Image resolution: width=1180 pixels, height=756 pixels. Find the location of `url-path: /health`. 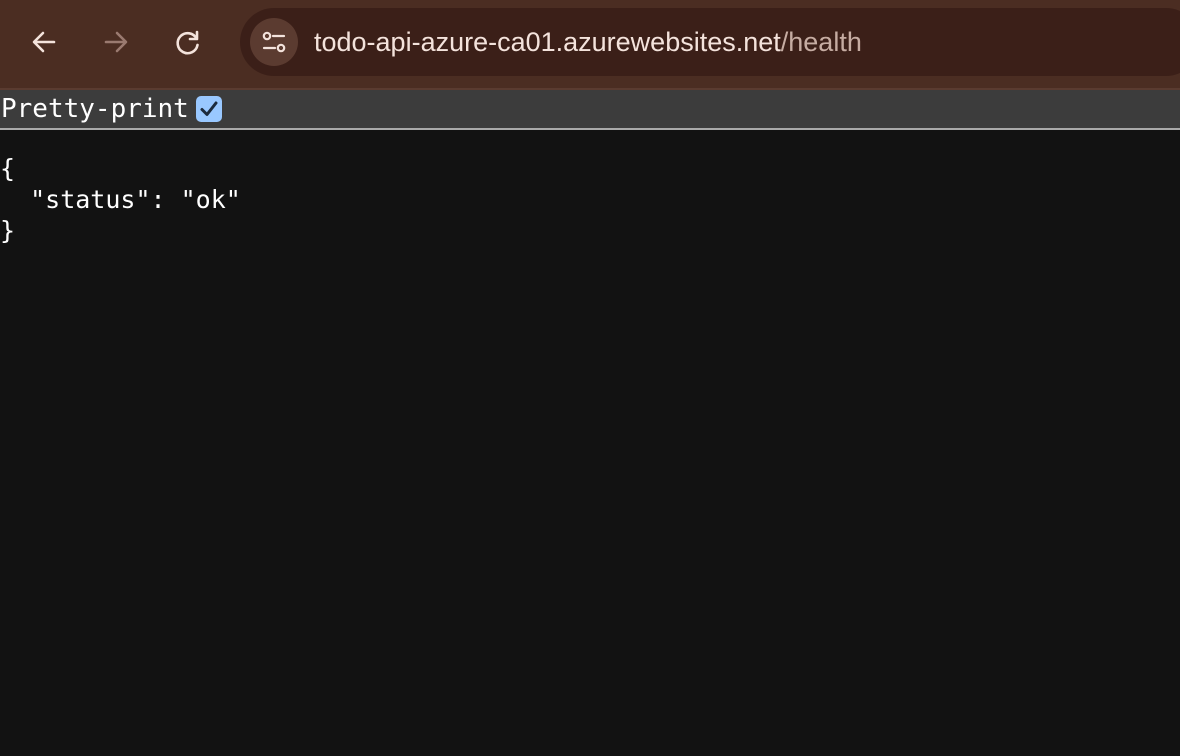

url-path: /health is located at coordinates (821, 42).